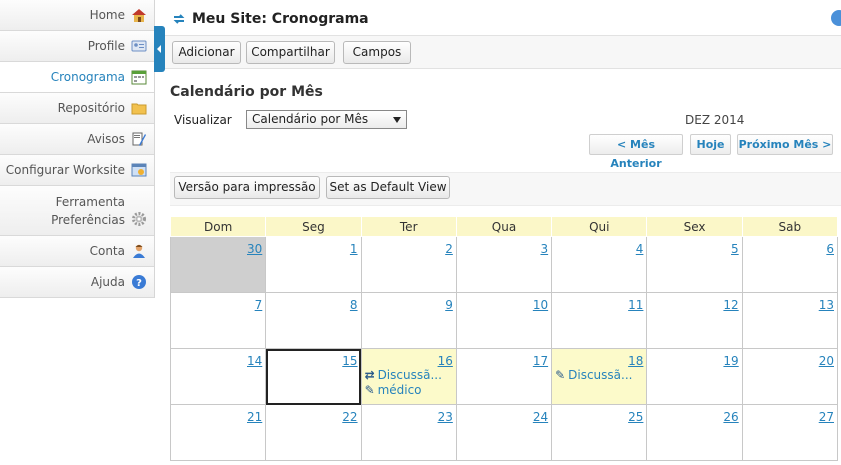 Image resolution: width=841 pixels, height=465 pixels. Describe the element at coordinates (139, 46) in the screenshot. I see `profile-card-icon` at that location.